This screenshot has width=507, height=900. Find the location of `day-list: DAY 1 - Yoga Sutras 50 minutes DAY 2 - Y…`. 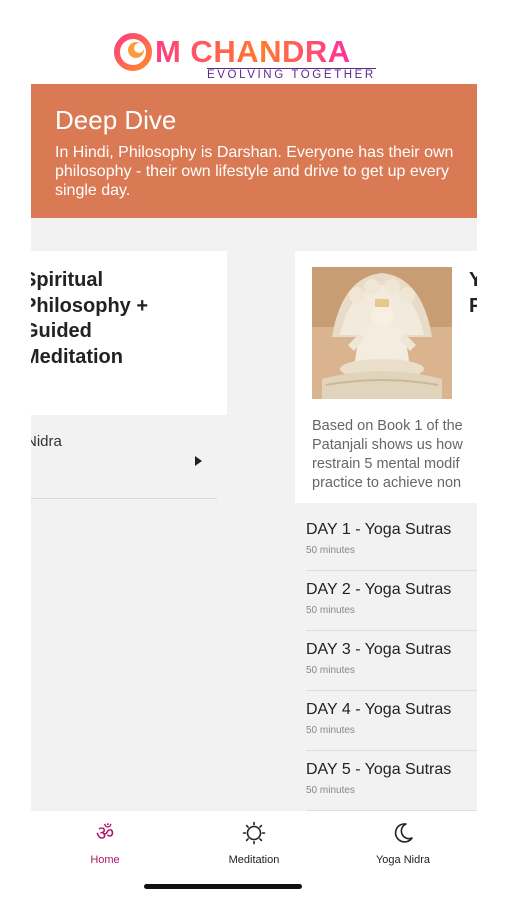

day-list: DAY 1 - Yoga Sutras 50 minutes DAY 2 - Y… is located at coordinates (391, 661).